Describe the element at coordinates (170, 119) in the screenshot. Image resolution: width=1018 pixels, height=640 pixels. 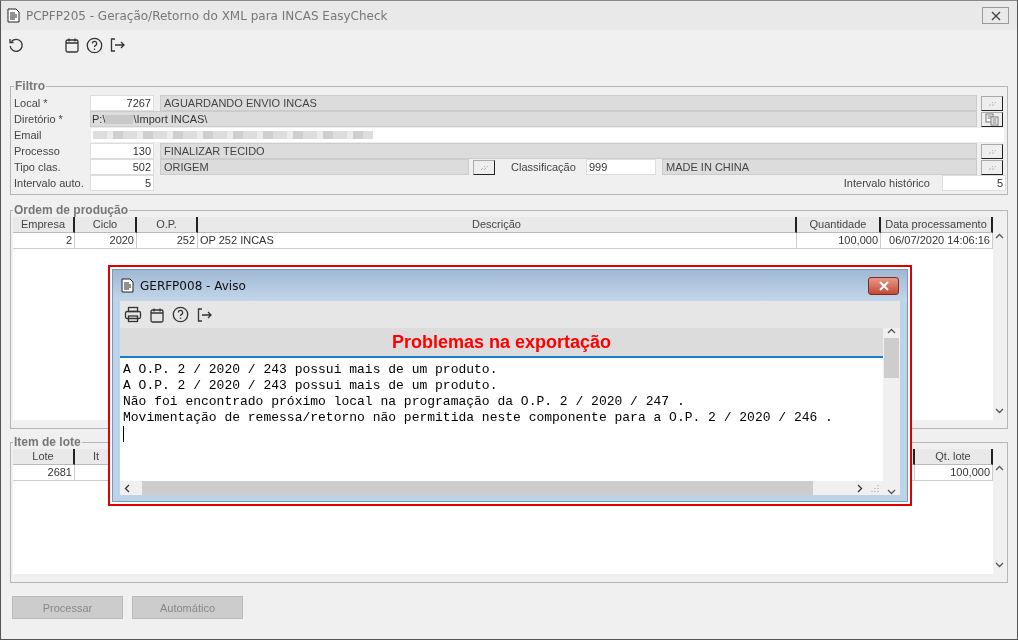
I see `path-text: \Import INCAS\` at that location.